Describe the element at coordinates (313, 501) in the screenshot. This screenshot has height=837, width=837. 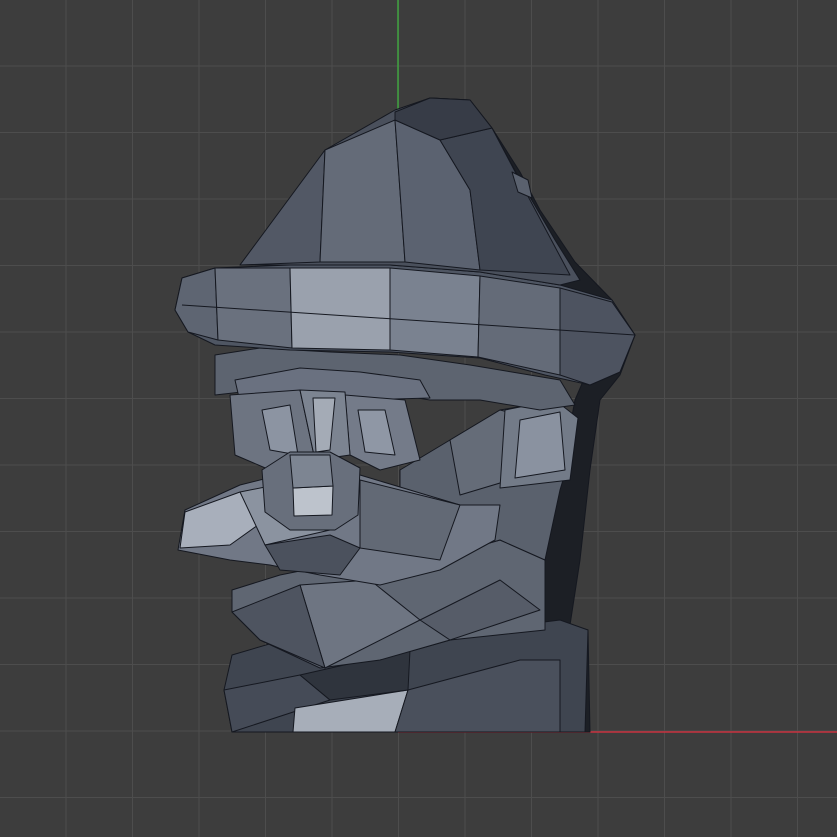
I see `mesh-nose-tip` at that location.